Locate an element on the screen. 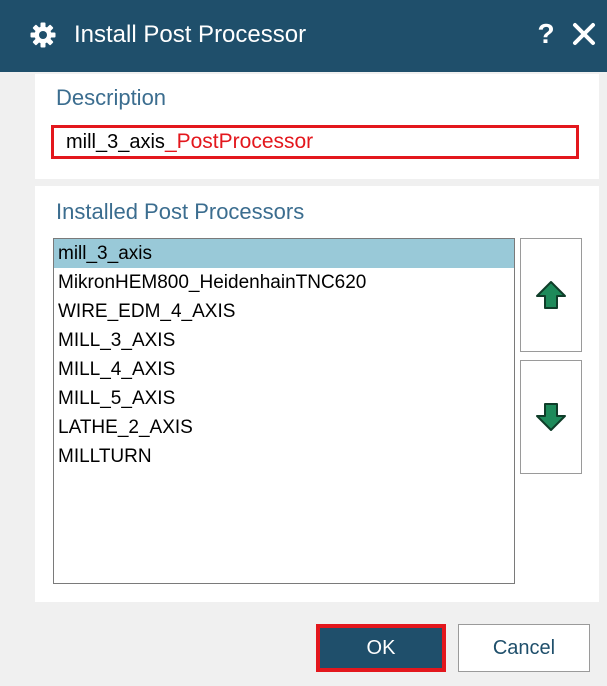  move-up-button is located at coordinates (551, 295).